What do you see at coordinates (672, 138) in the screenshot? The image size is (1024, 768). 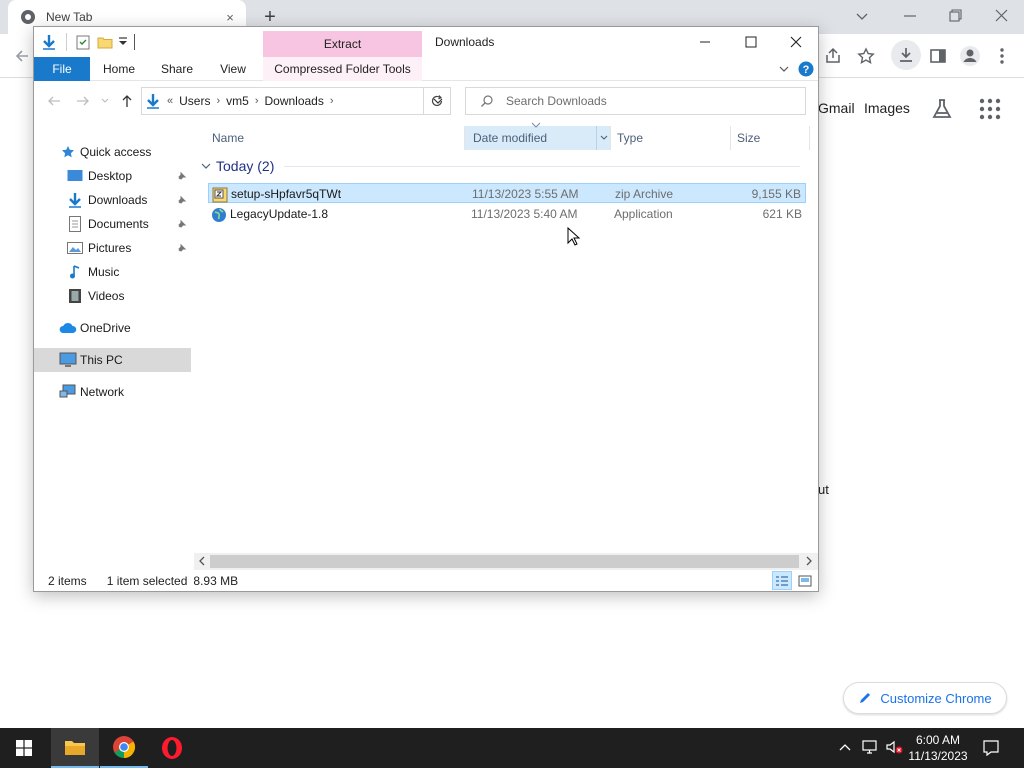 I see `column-header-type: Type` at bounding box center [672, 138].